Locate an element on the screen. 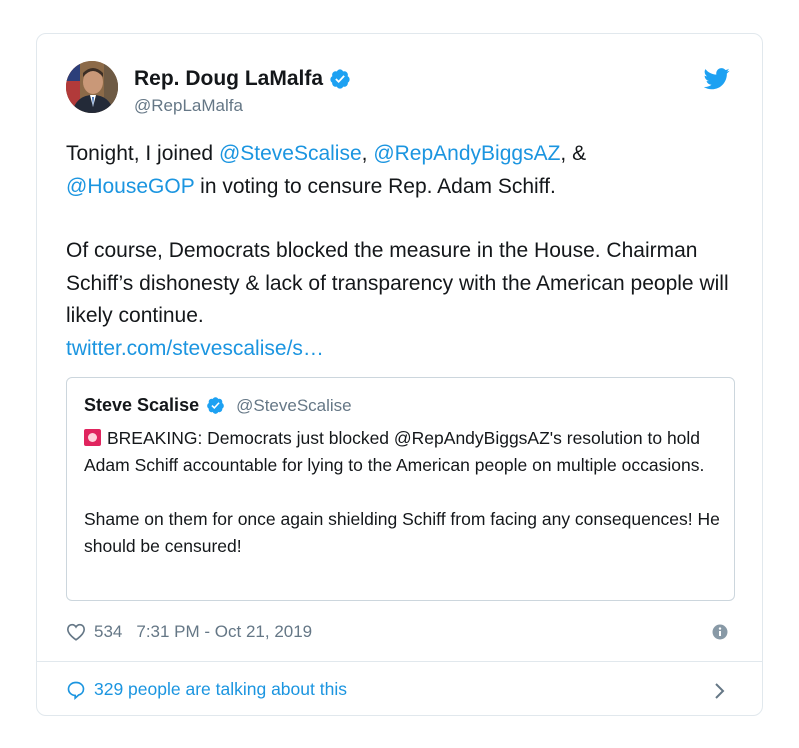 The width and height of the screenshot is (799, 748). author-avatar is located at coordinates (92, 87).